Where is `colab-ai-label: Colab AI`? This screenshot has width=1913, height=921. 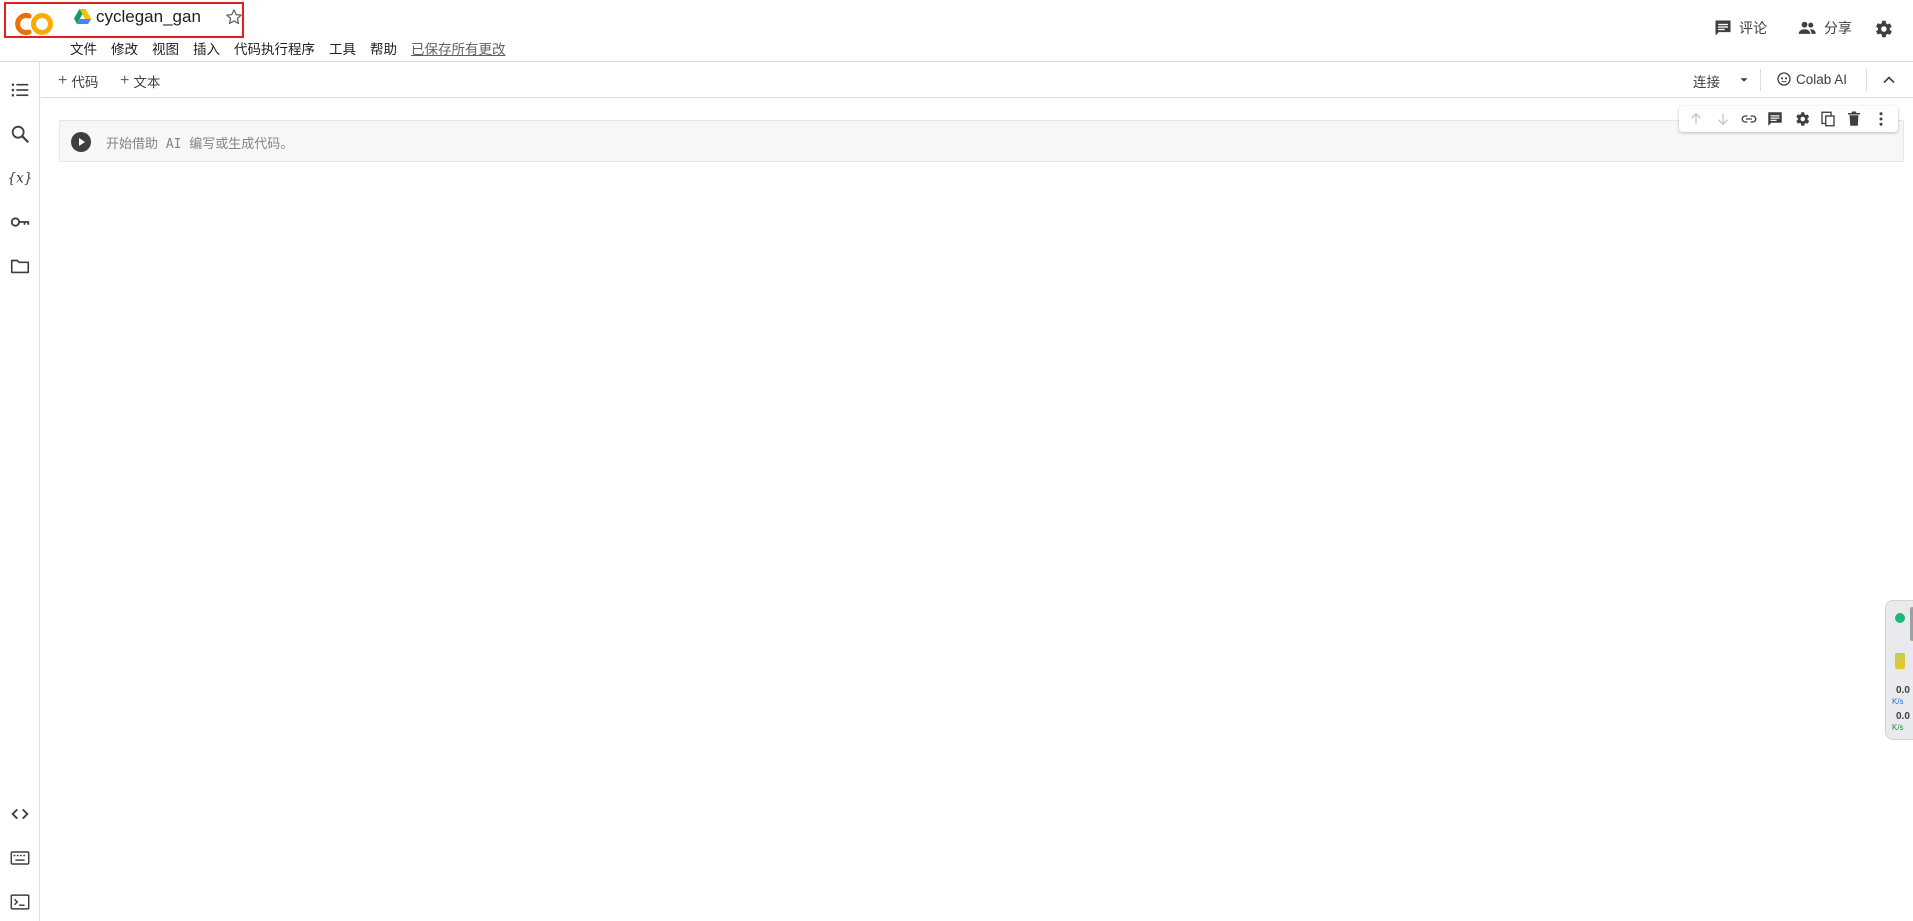 colab-ai-label: Colab AI is located at coordinates (1822, 79).